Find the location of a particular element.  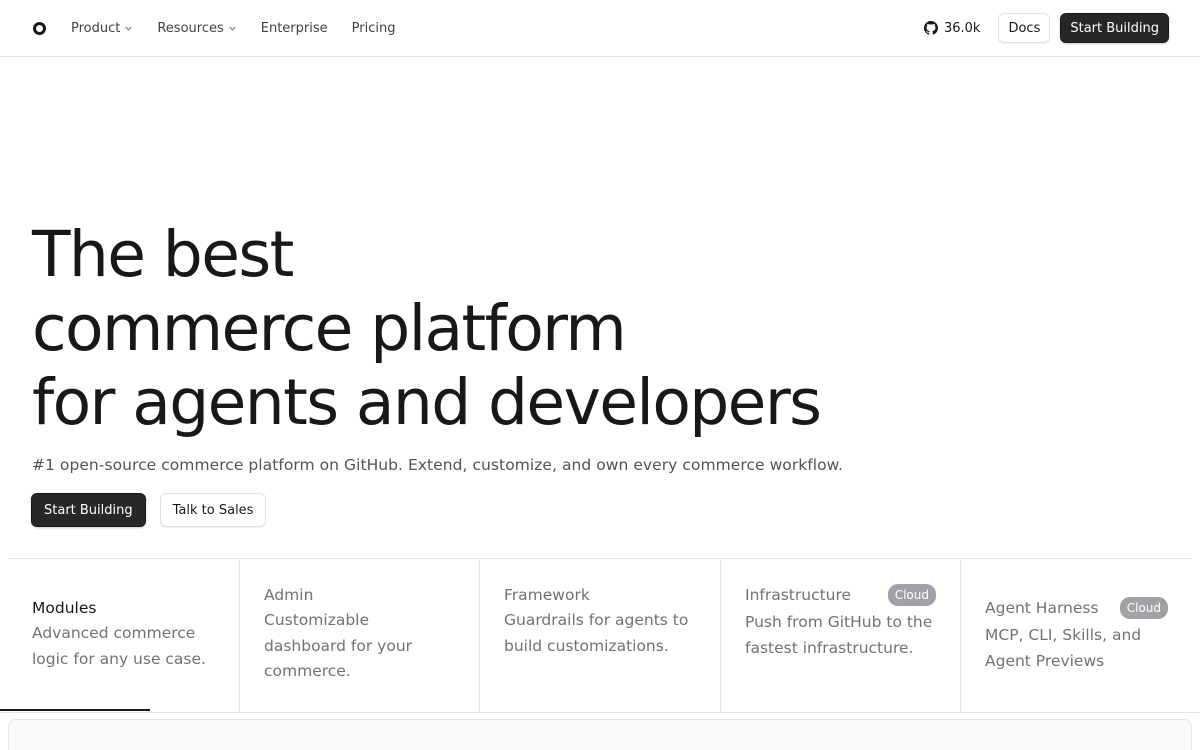

tabs-divider is located at coordinates (600, 712).